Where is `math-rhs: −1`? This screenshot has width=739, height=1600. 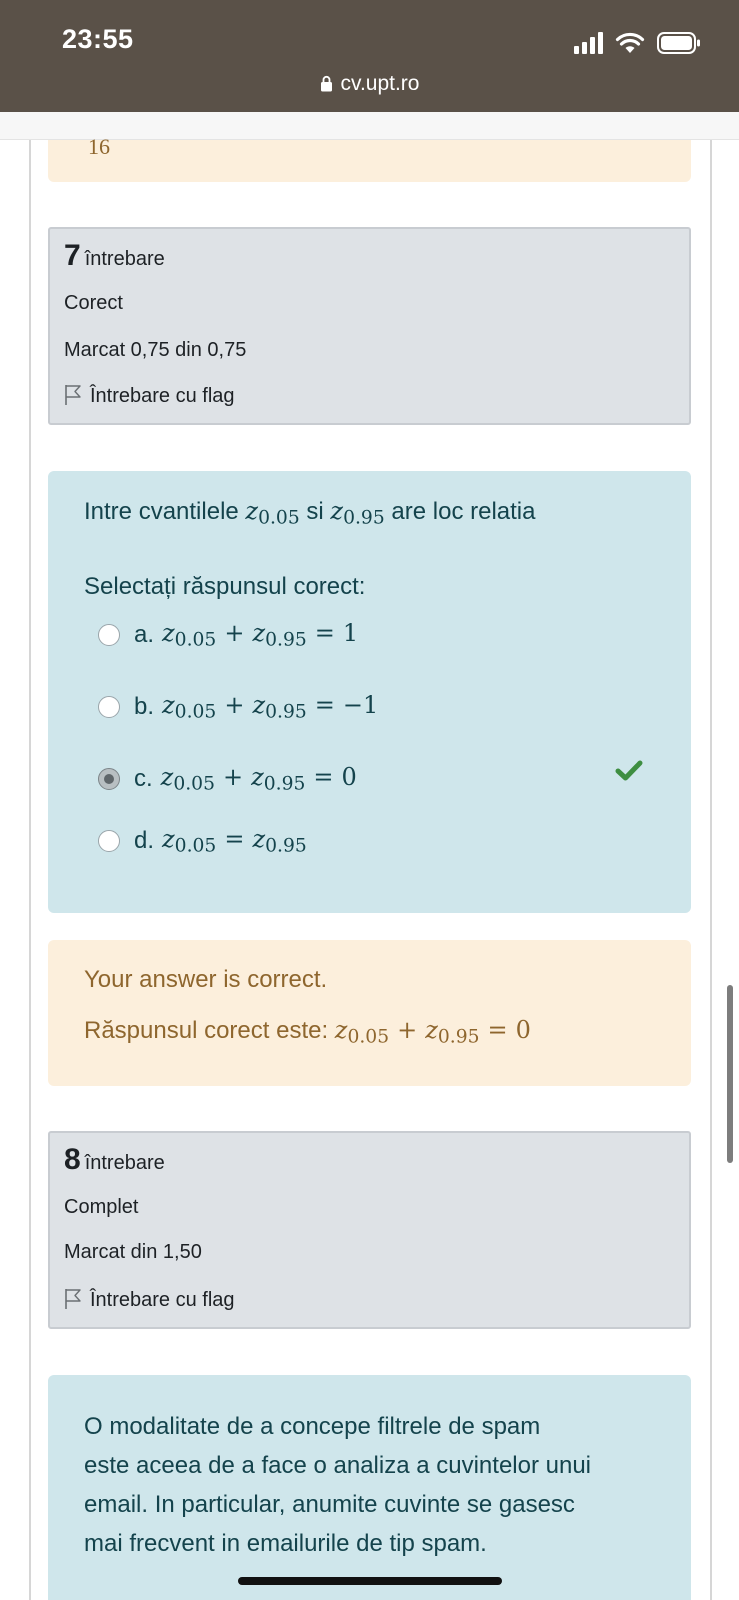
math-rhs: −1 is located at coordinates (360, 705).